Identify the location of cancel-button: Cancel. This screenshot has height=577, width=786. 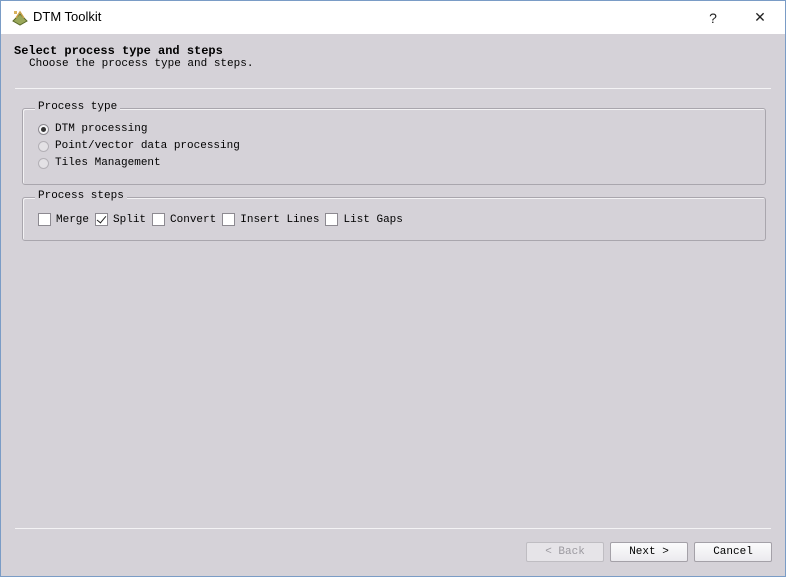
(733, 552).